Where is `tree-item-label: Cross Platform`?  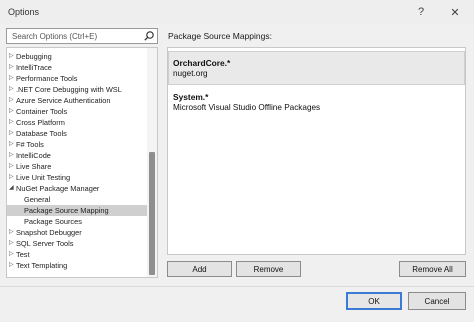 tree-item-label: Cross Platform is located at coordinates (40, 122).